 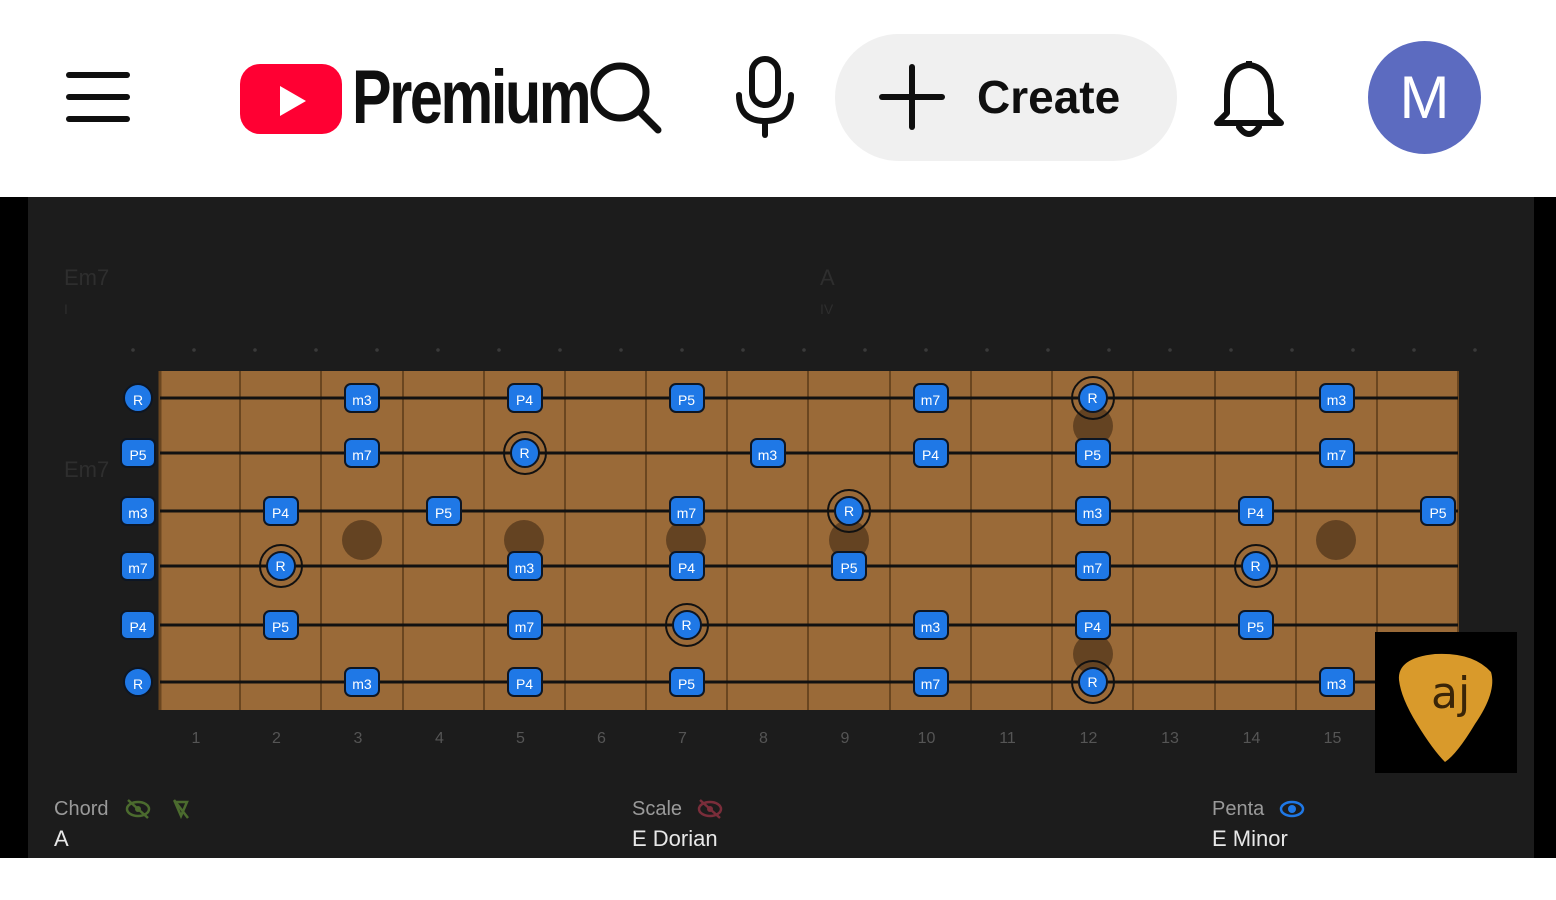 What do you see at coordinates (1424, 97) in the screenshot?
I see `avatar: M` at bounding box center [1424, 97].